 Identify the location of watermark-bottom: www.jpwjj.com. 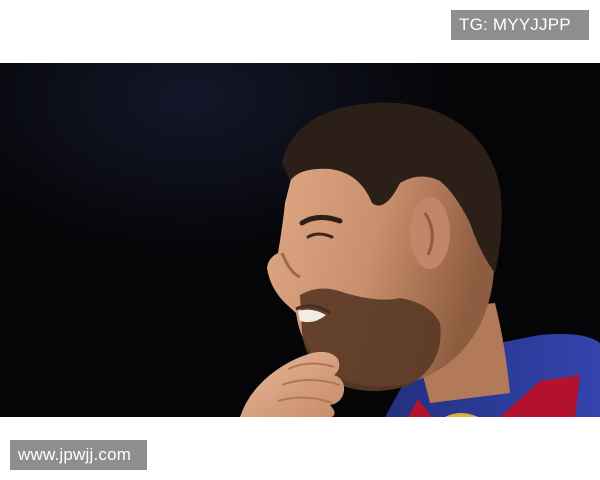
(78, 455).